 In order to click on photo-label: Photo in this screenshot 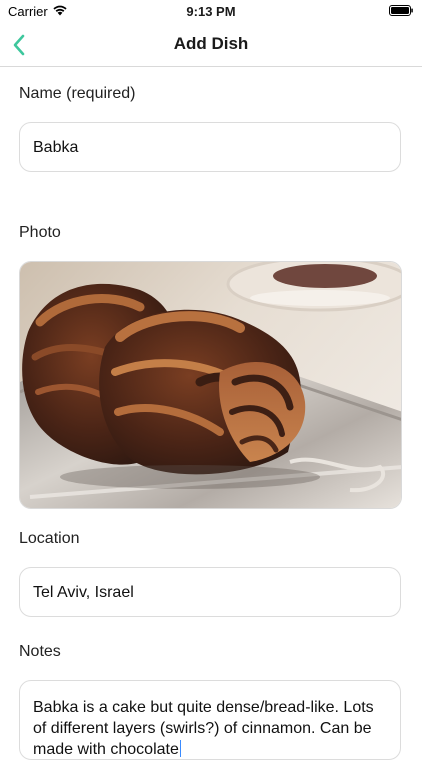, I will do `click(40, 232)`.